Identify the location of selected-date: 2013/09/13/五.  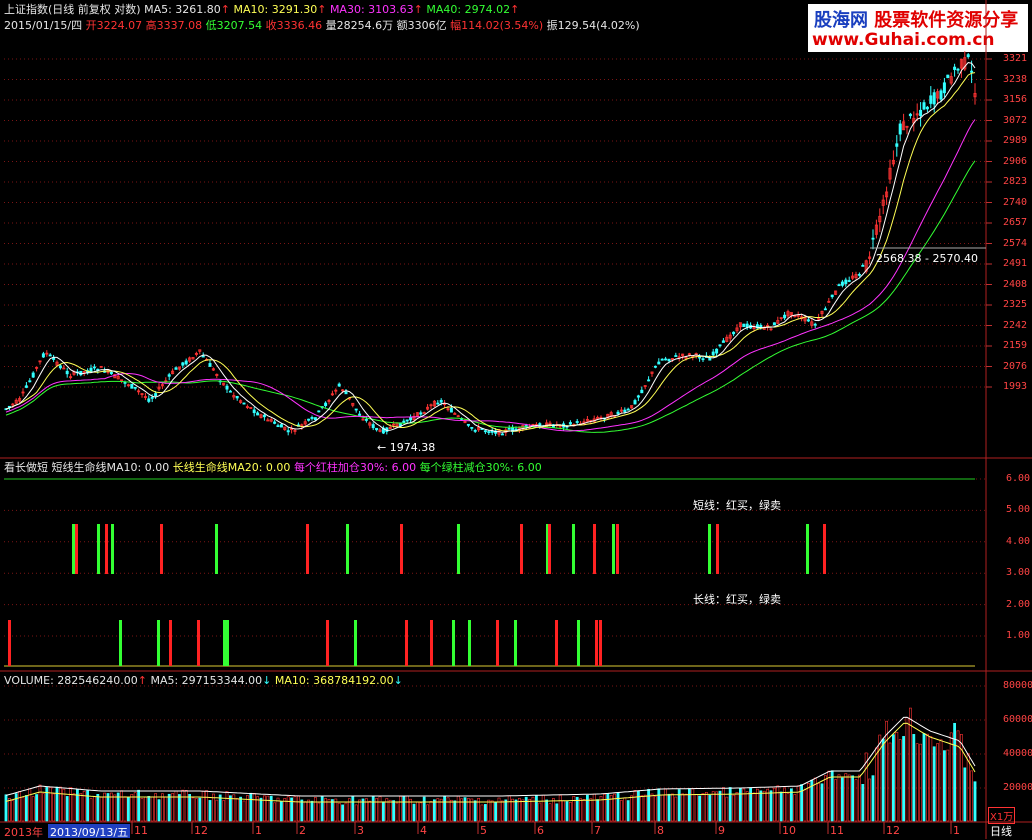
(89, 831).